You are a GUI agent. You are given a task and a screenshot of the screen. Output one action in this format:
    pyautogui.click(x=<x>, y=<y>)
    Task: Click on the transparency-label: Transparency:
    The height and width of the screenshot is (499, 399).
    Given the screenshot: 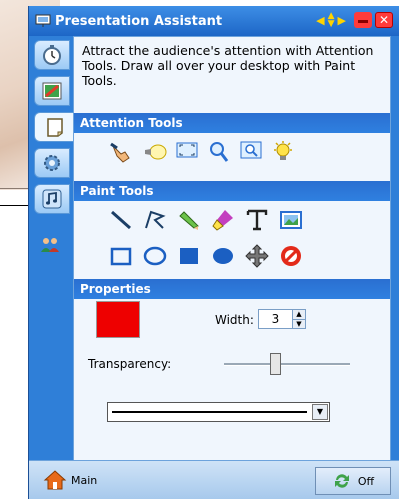 What is the action you would take?
    pyautogui.click(x=130, y=364)
    